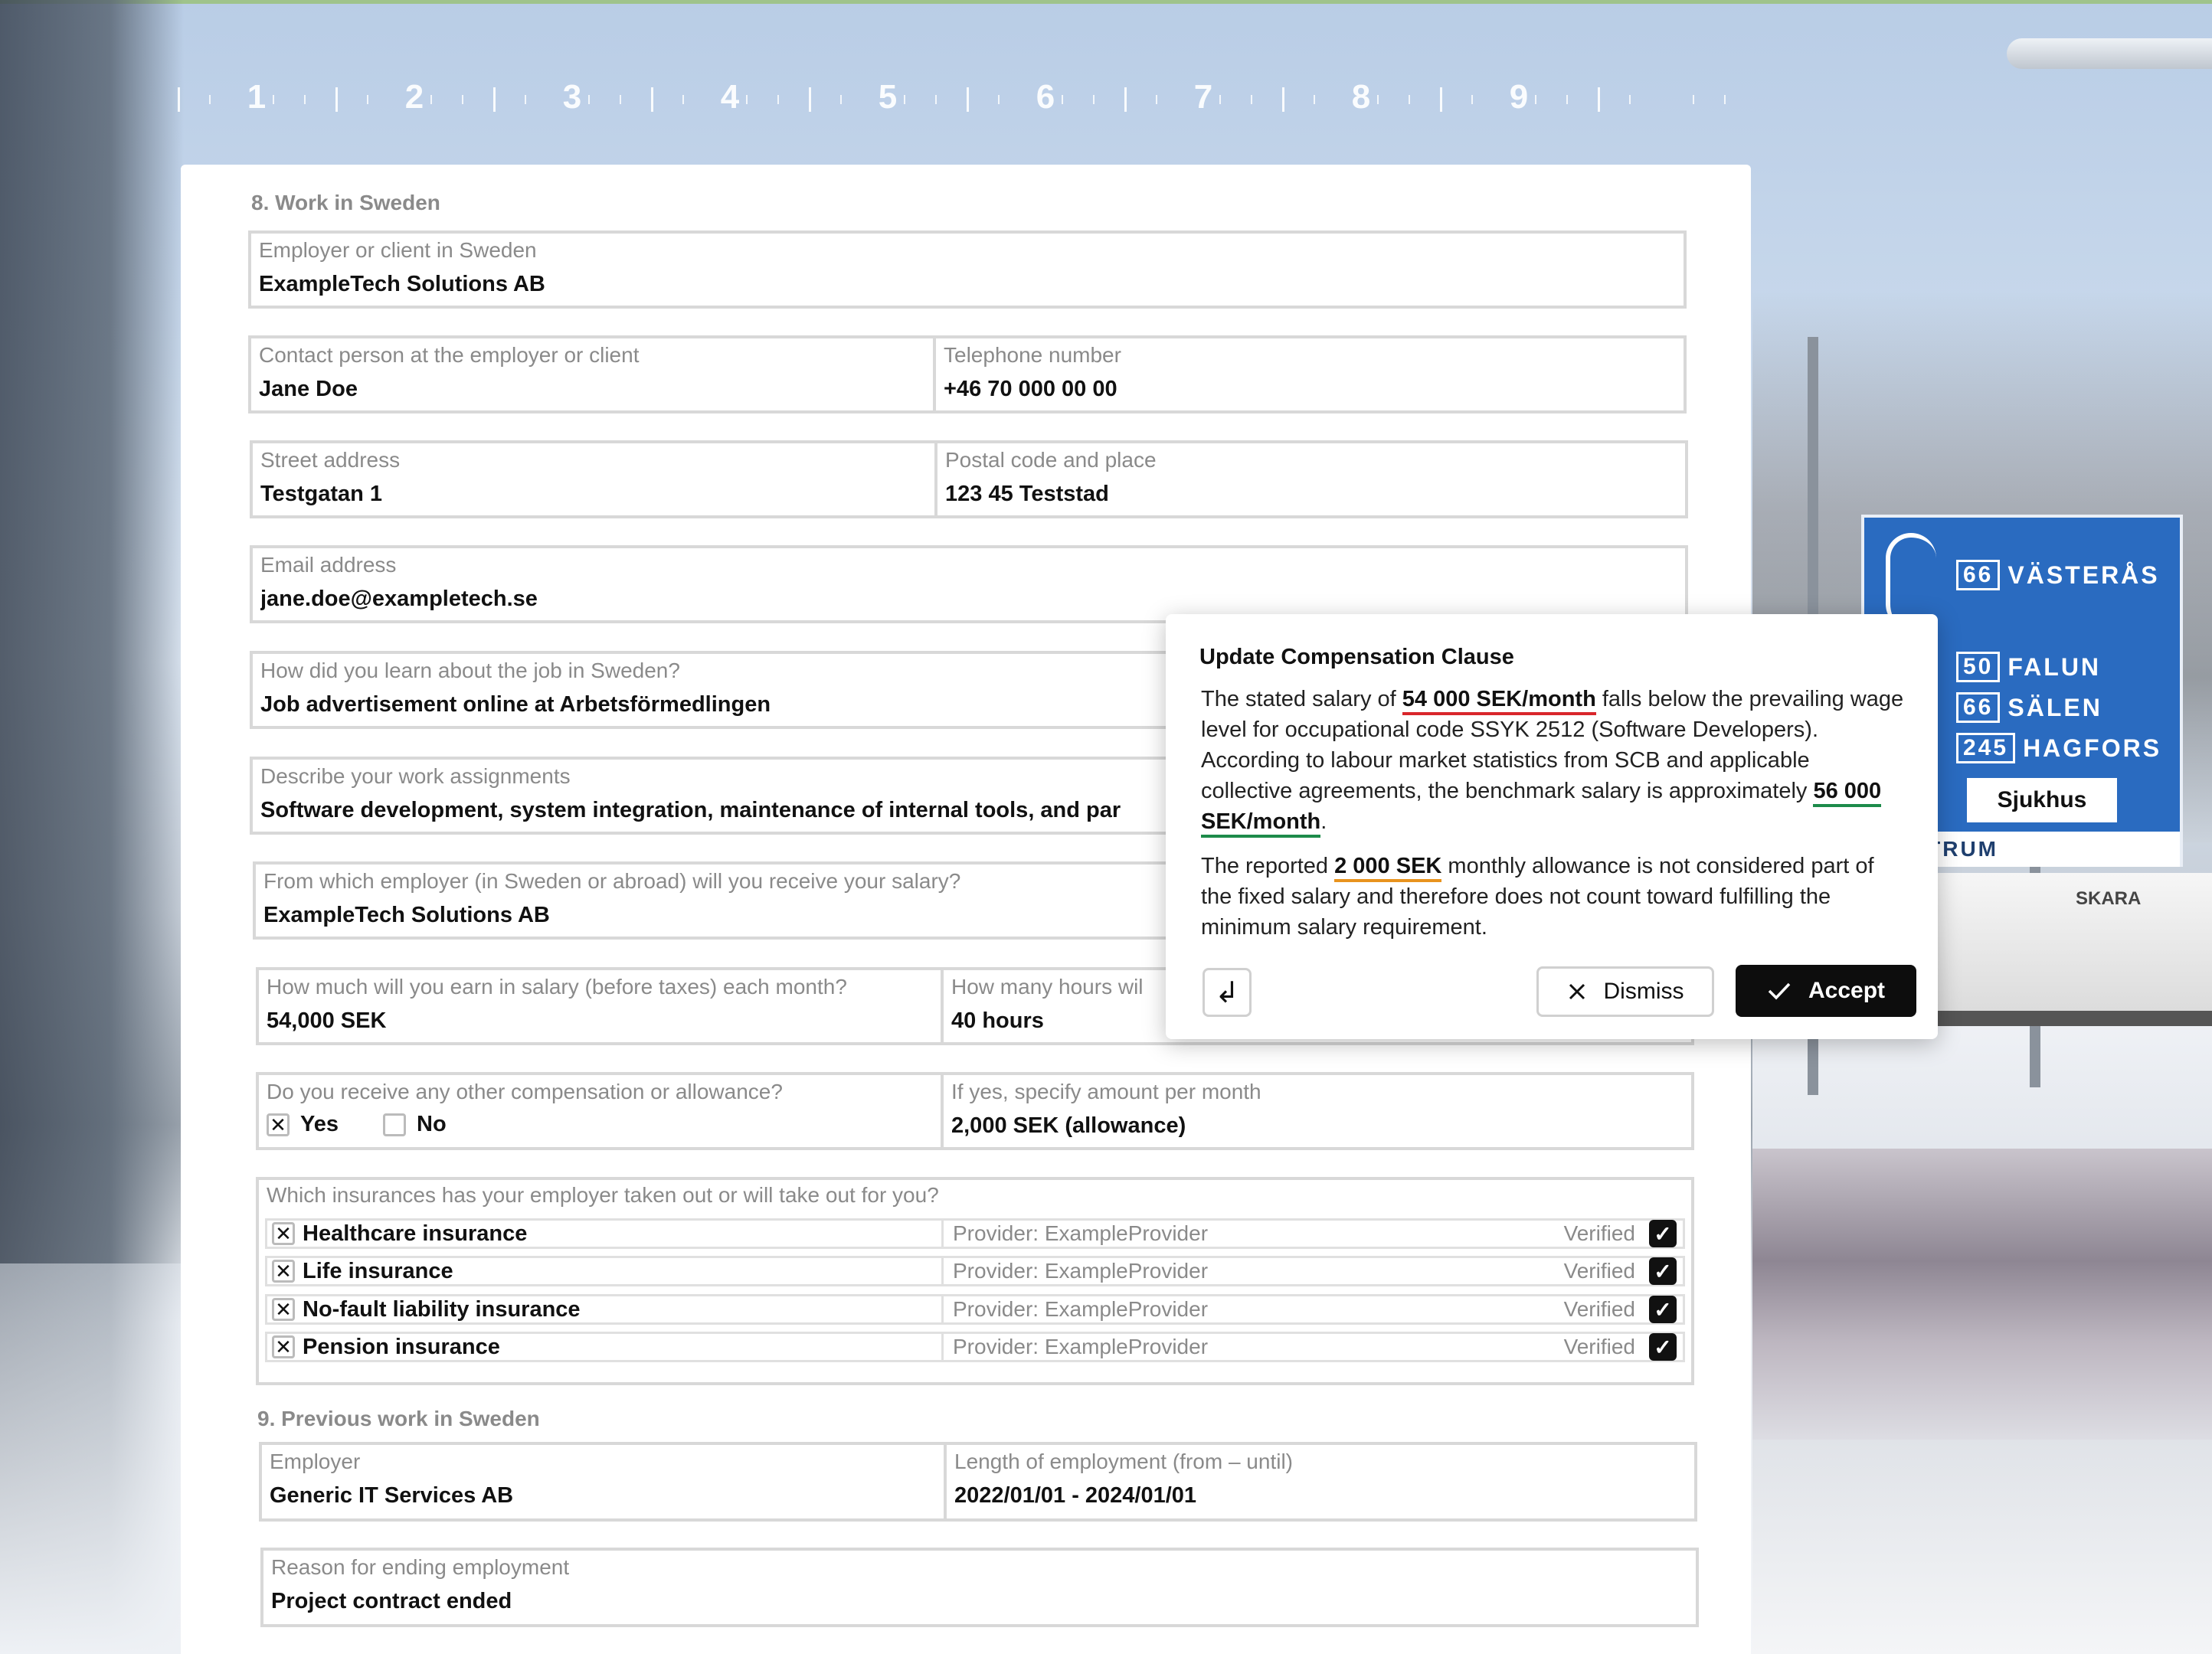 The image size is (2212, 1654). Describe the element at coordinates (1847, 990) in the screenshot. I see `accept-label: Accept` at that location.